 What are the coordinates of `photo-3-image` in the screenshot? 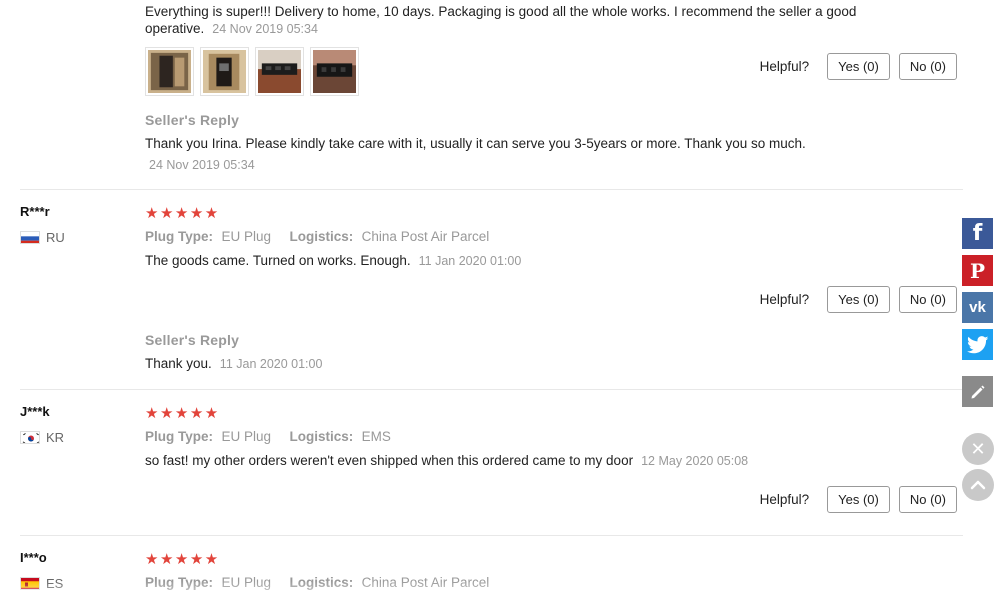 It's located at (279, 71).